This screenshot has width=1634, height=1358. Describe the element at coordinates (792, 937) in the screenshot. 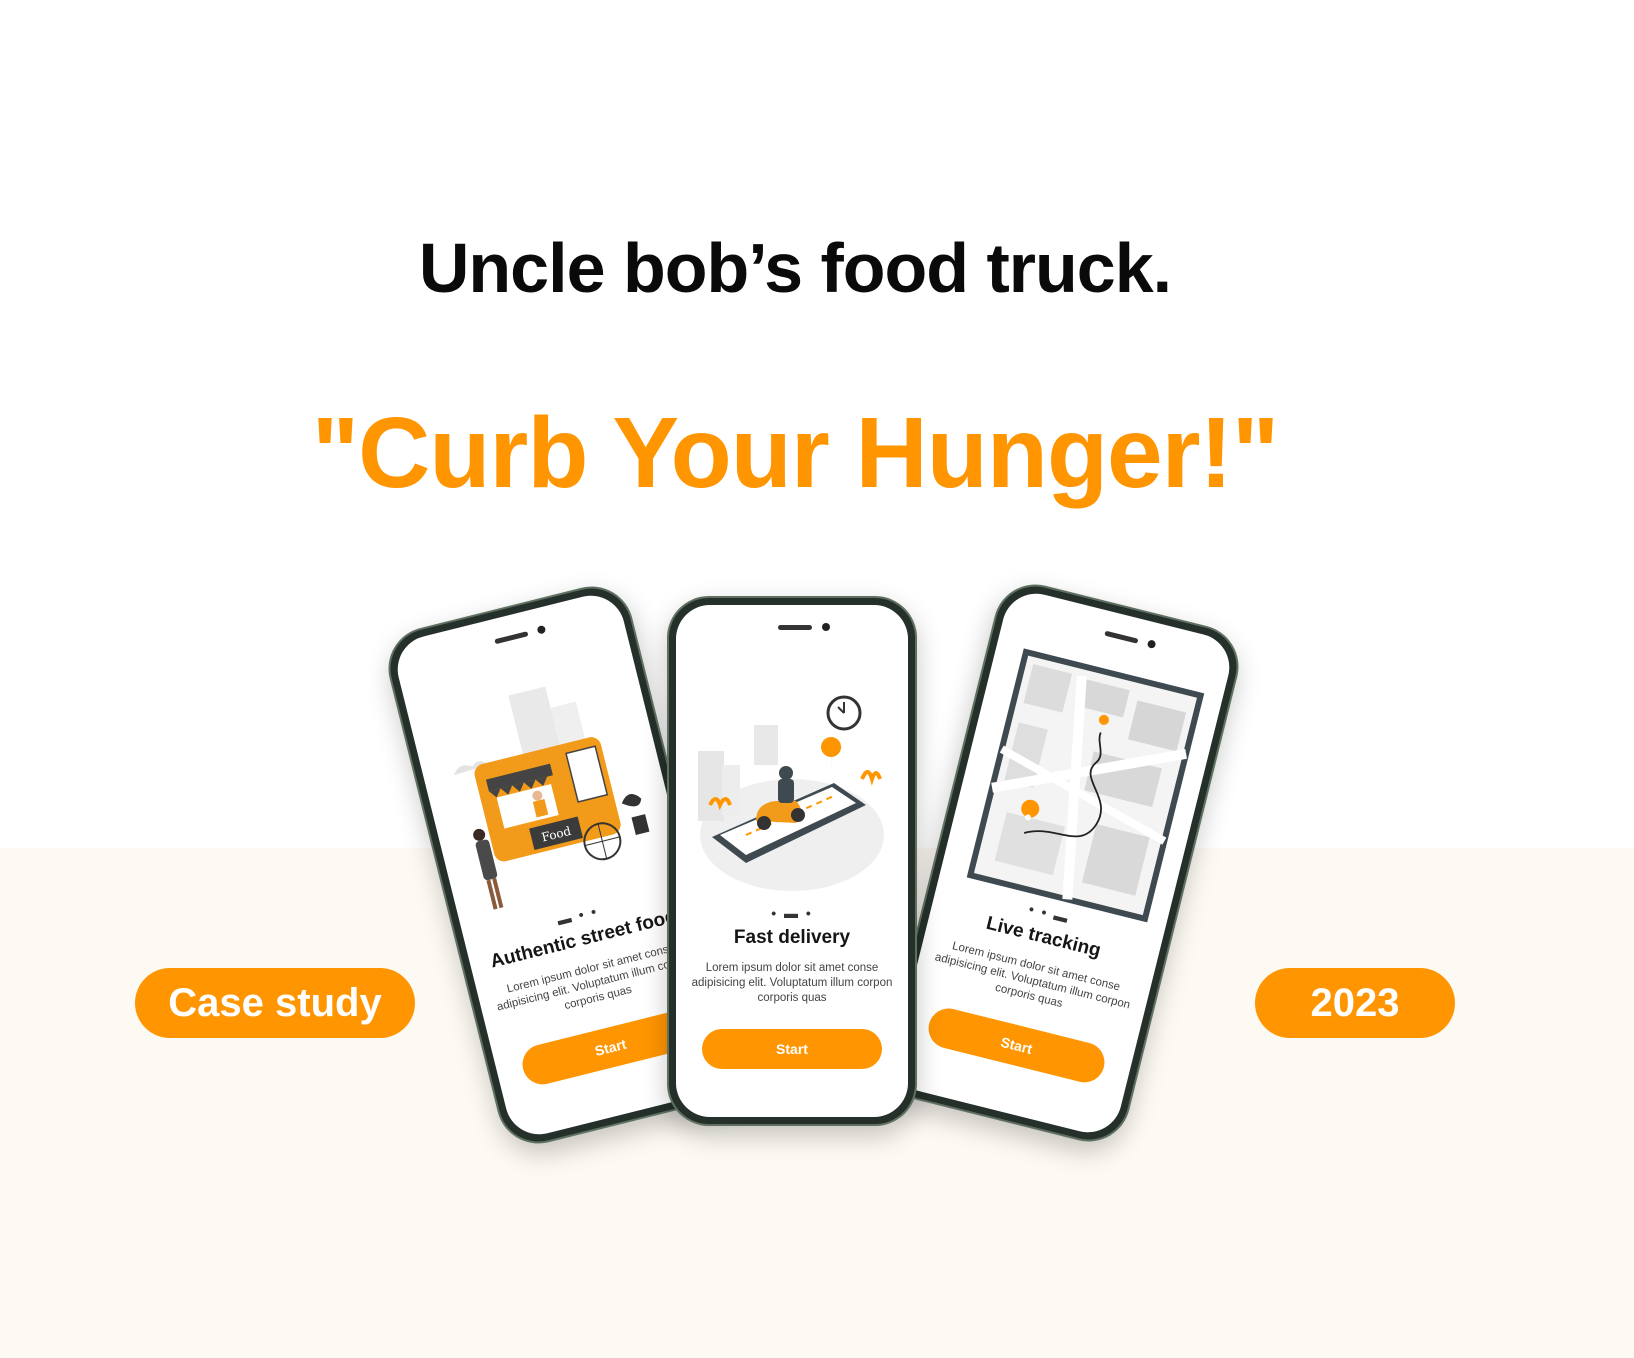

I see `screen-title: Fast delivery` at that location.